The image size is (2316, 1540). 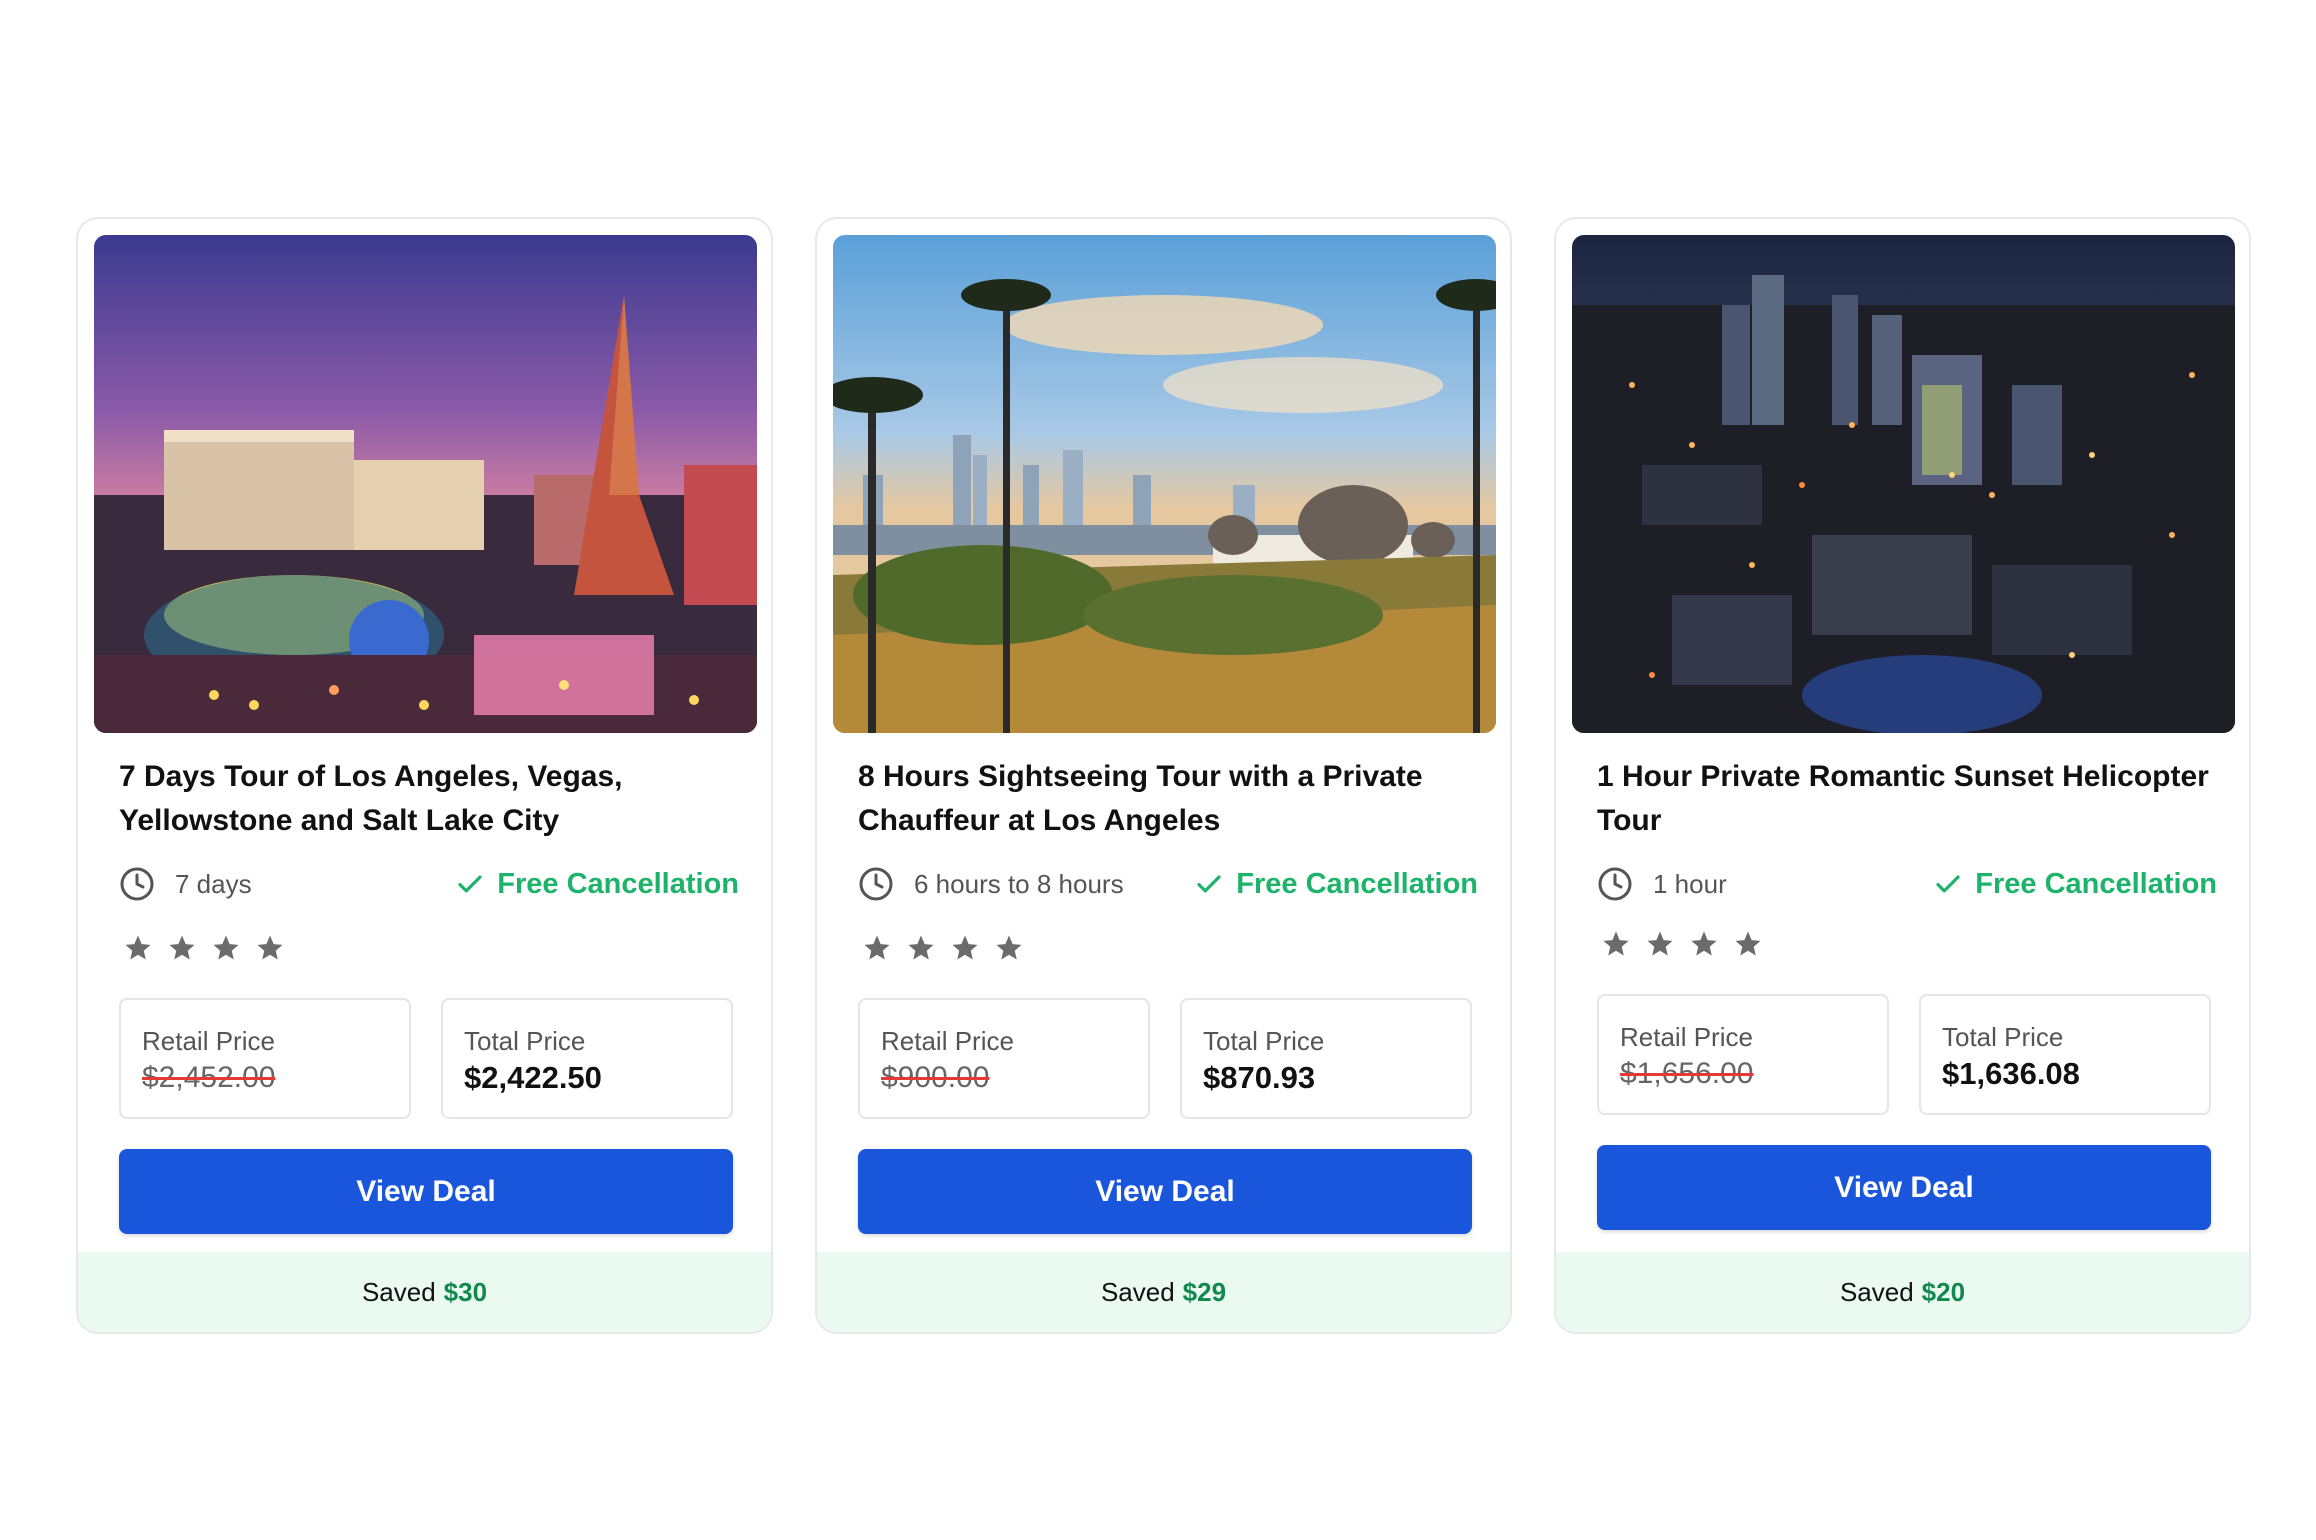 I want to click on tour-photo-griffith-observatory, so click(x=1164, y=484).